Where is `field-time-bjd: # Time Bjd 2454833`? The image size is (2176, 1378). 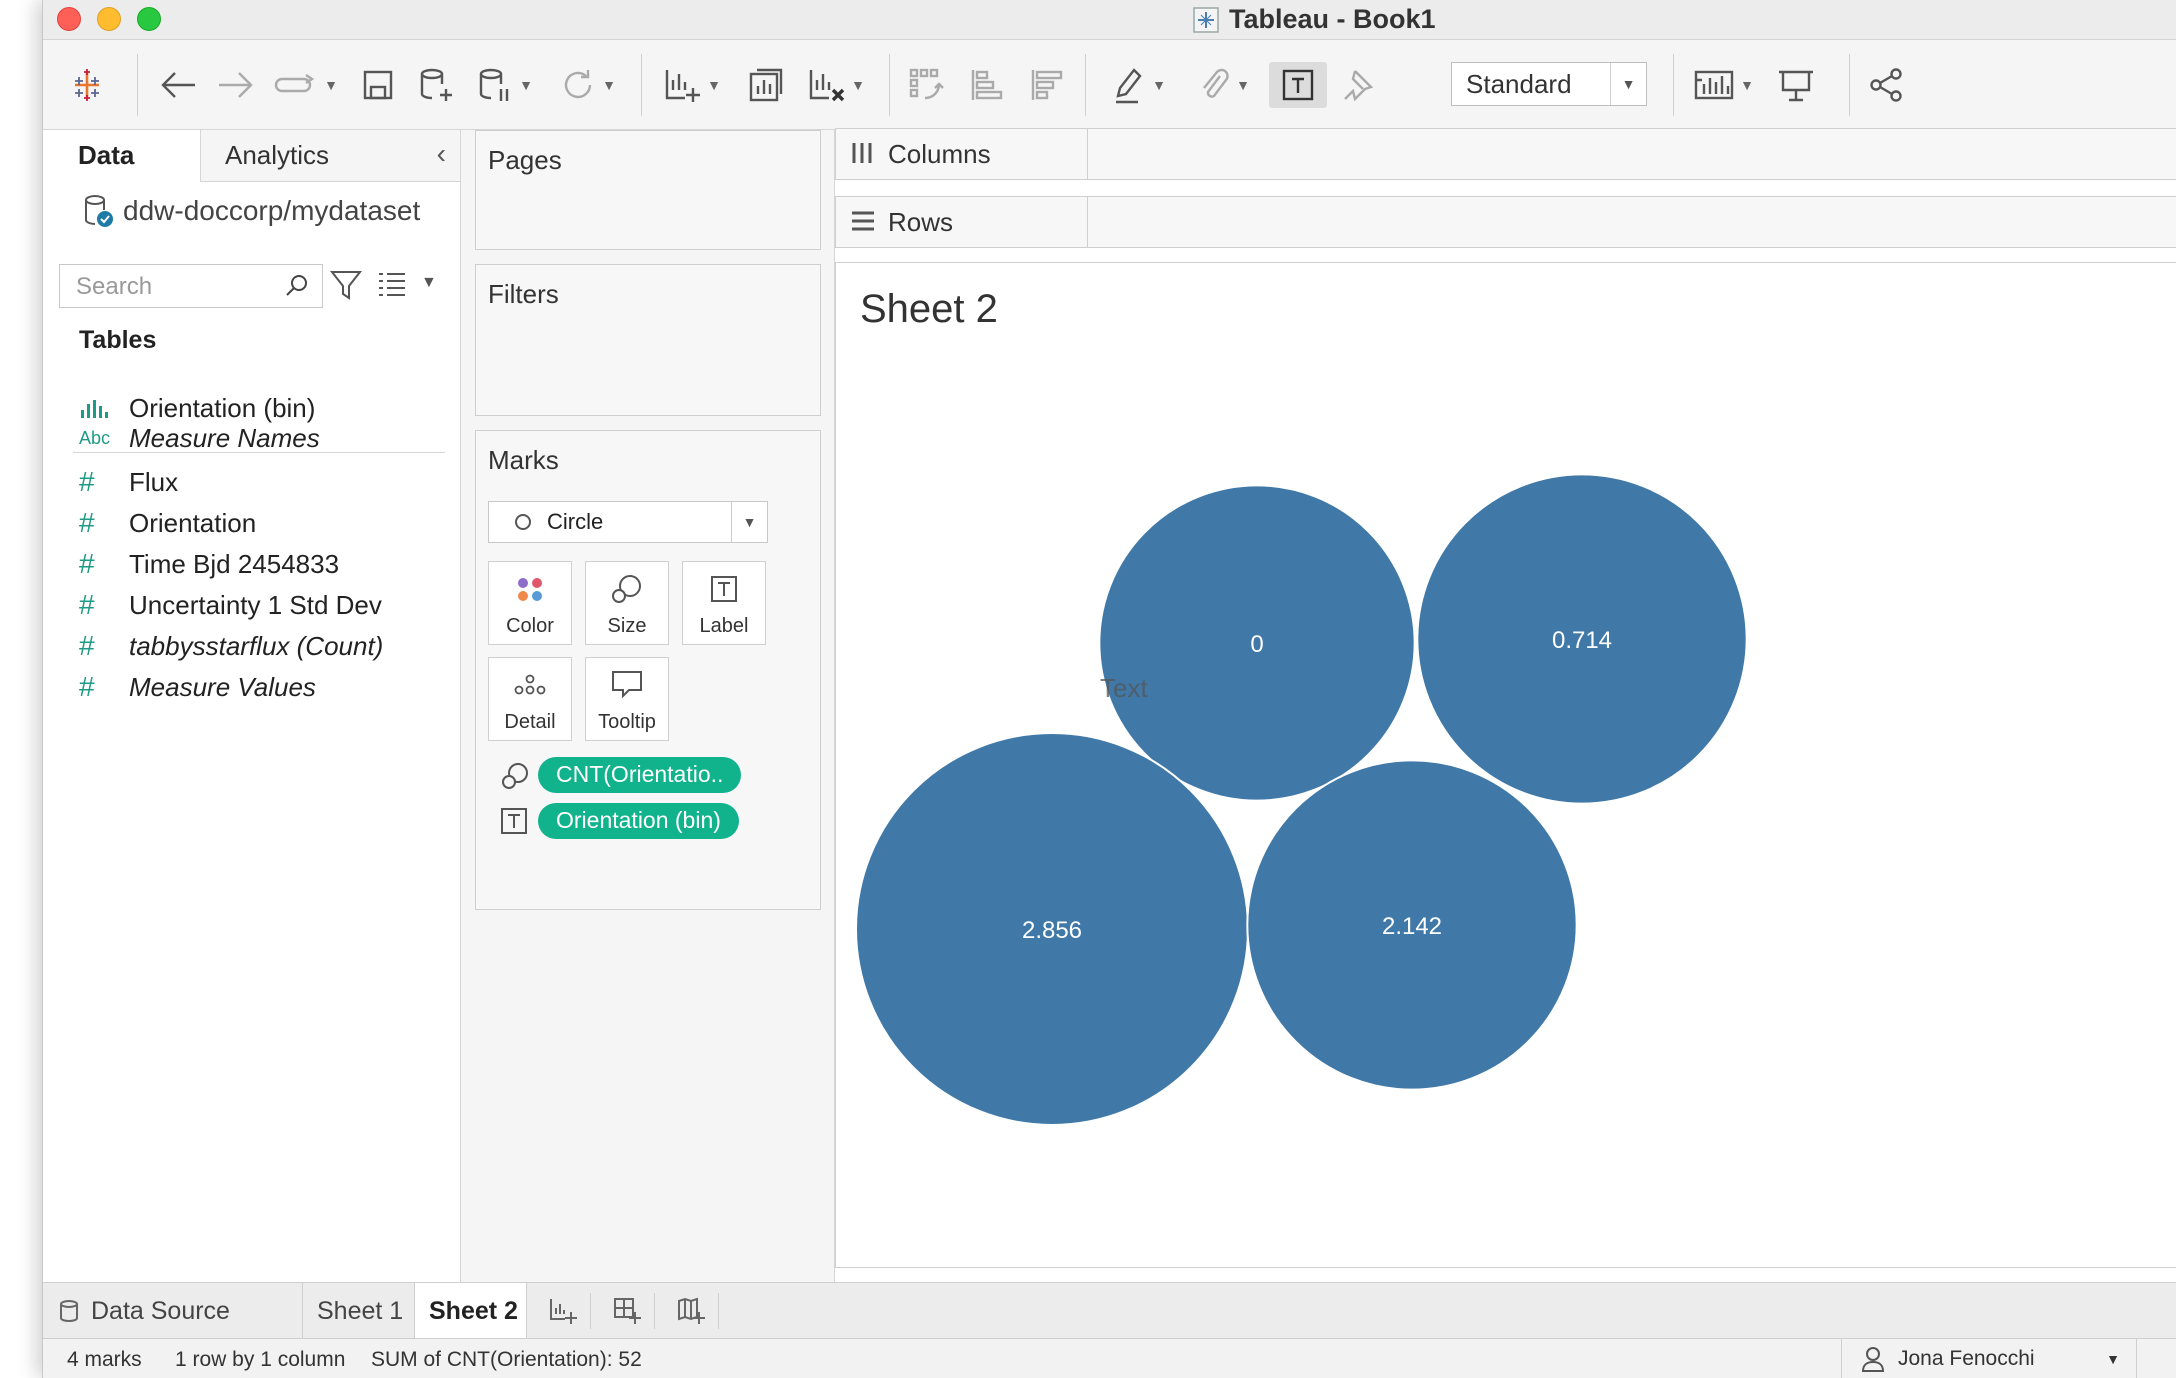 field-time-bjd: # Time Bjd 2454833 is located at coordinates (209, 564).